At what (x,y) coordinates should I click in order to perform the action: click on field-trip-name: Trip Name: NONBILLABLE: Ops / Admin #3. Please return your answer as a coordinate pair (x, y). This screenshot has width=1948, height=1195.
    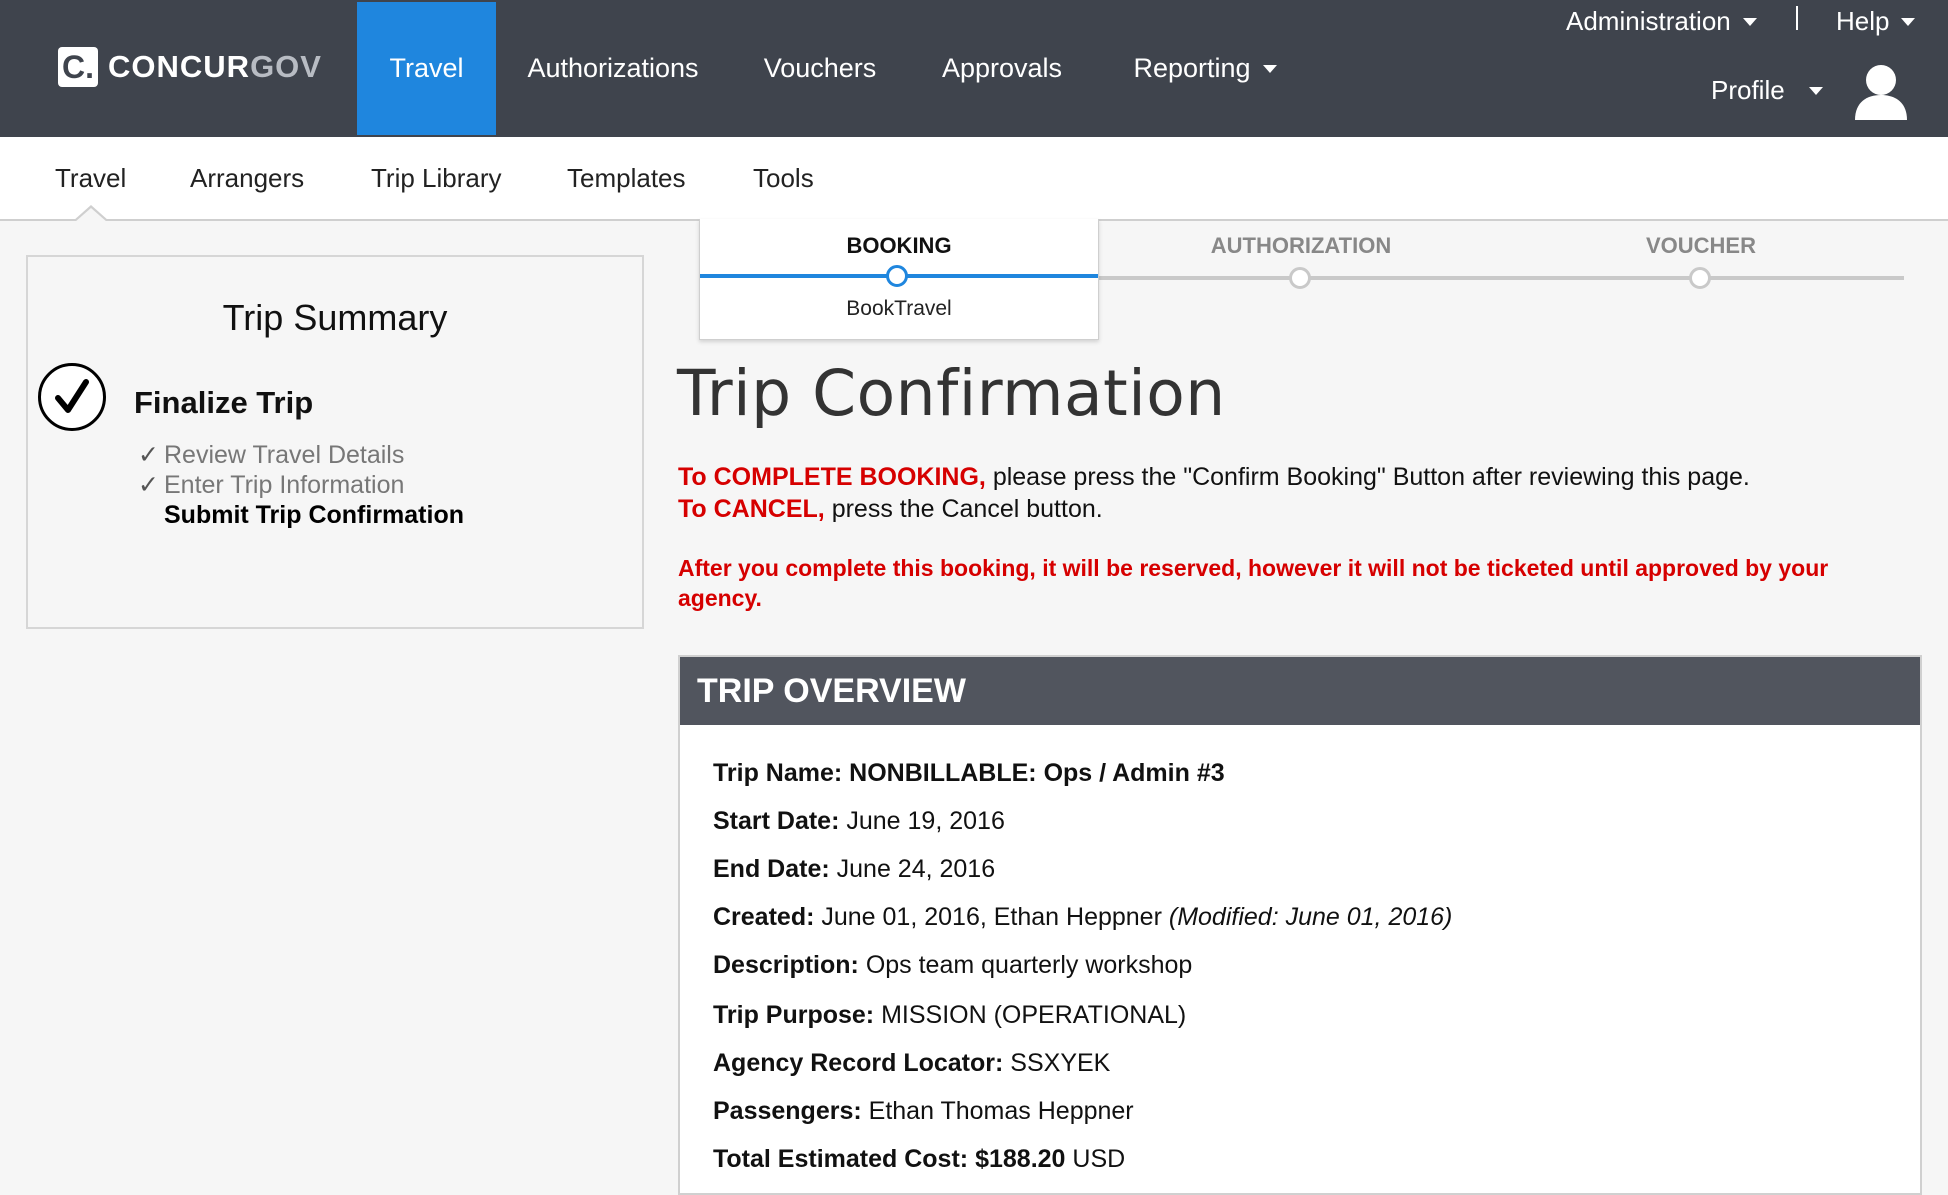
    Looking at the image, I should click on (969, 773).